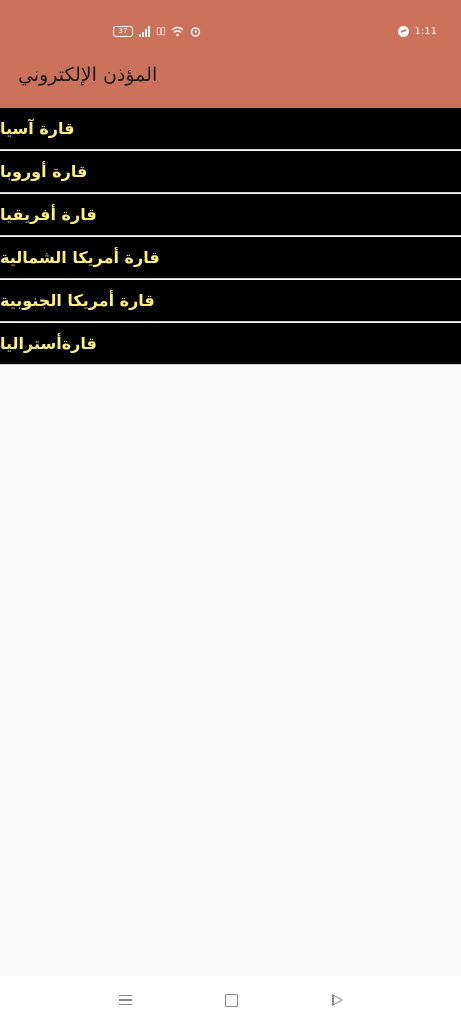 The image size is (461, 1024). I want to click on status-time: 1:11, so click(425, 31).